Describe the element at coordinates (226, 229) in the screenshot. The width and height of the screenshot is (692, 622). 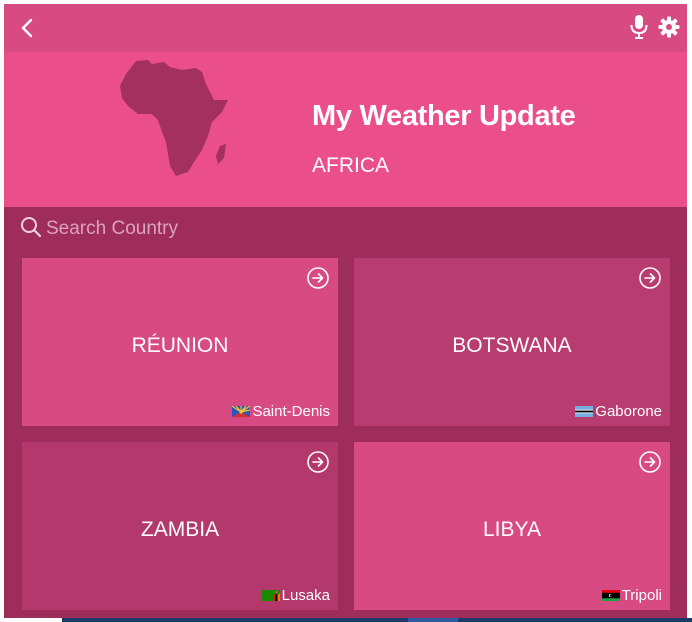
I see `search-input` at that location.